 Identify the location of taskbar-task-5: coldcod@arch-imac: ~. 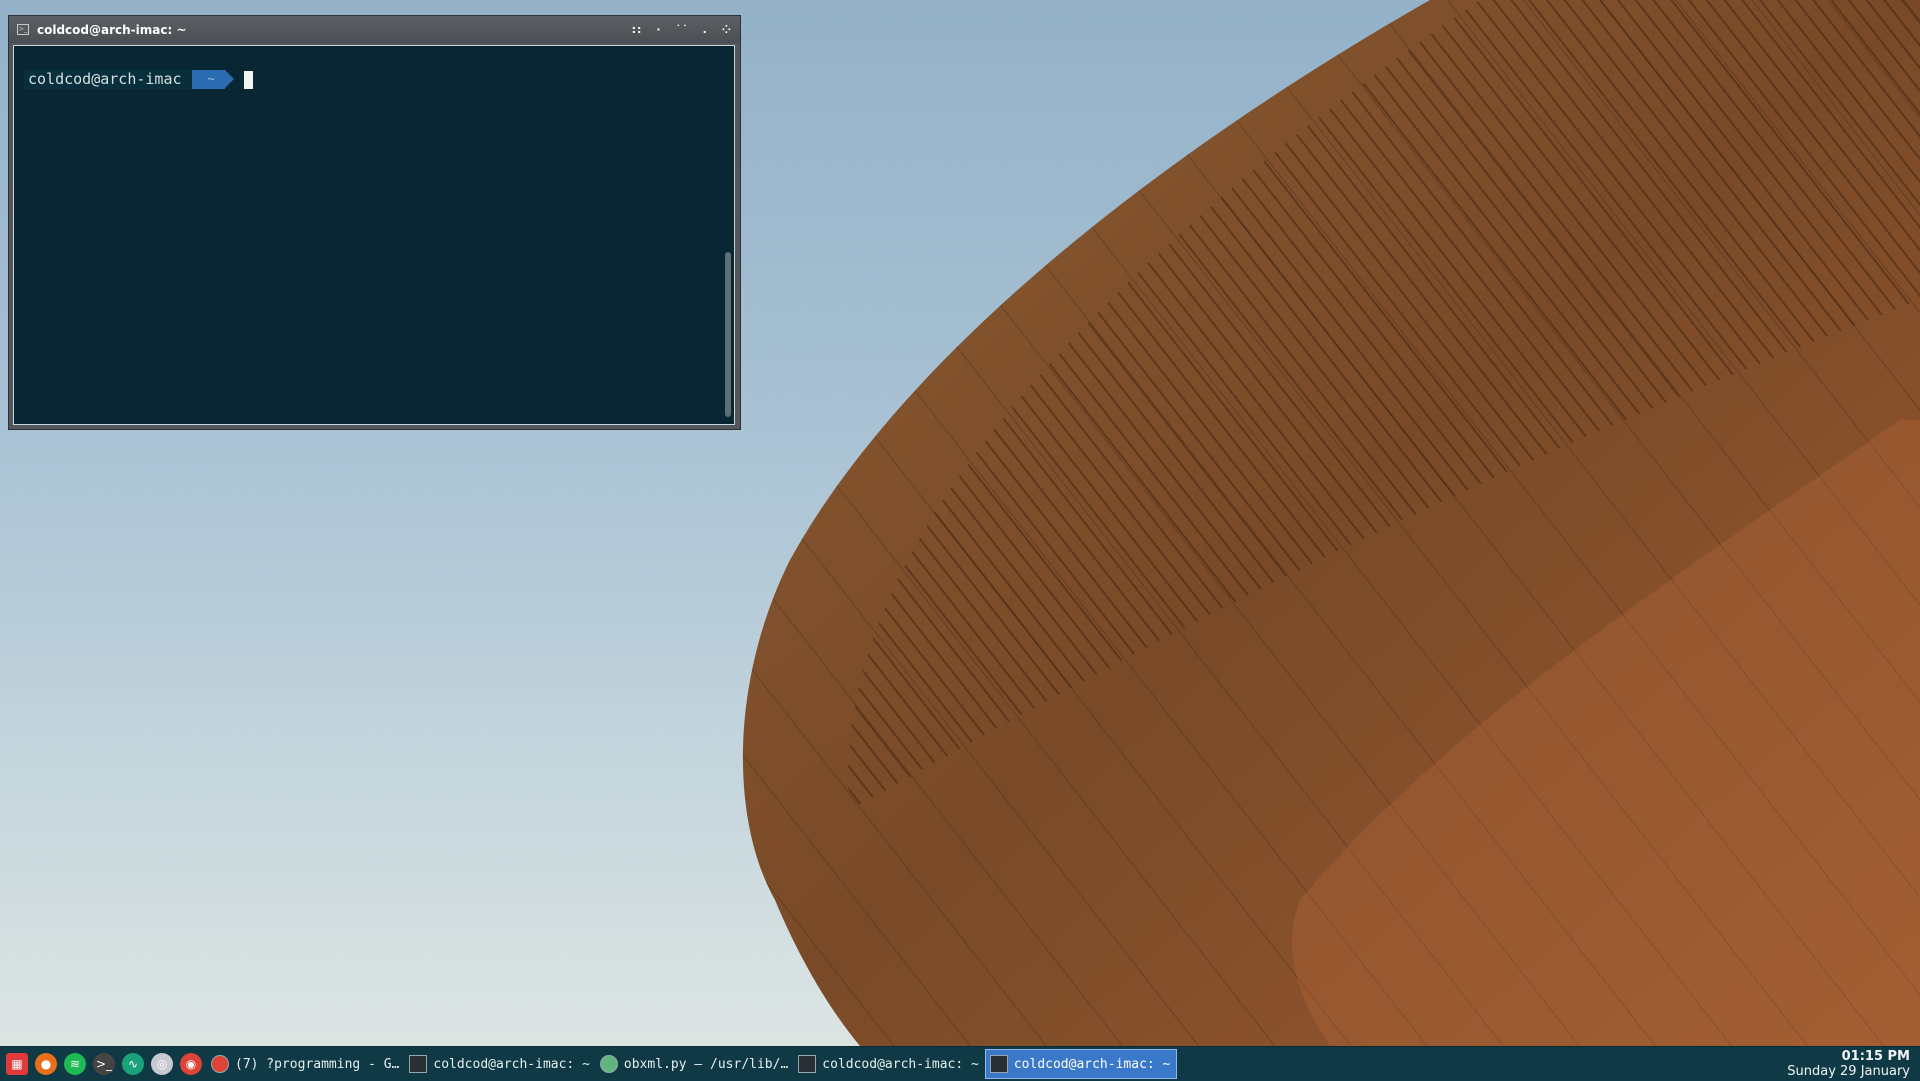
(1081, 1064).